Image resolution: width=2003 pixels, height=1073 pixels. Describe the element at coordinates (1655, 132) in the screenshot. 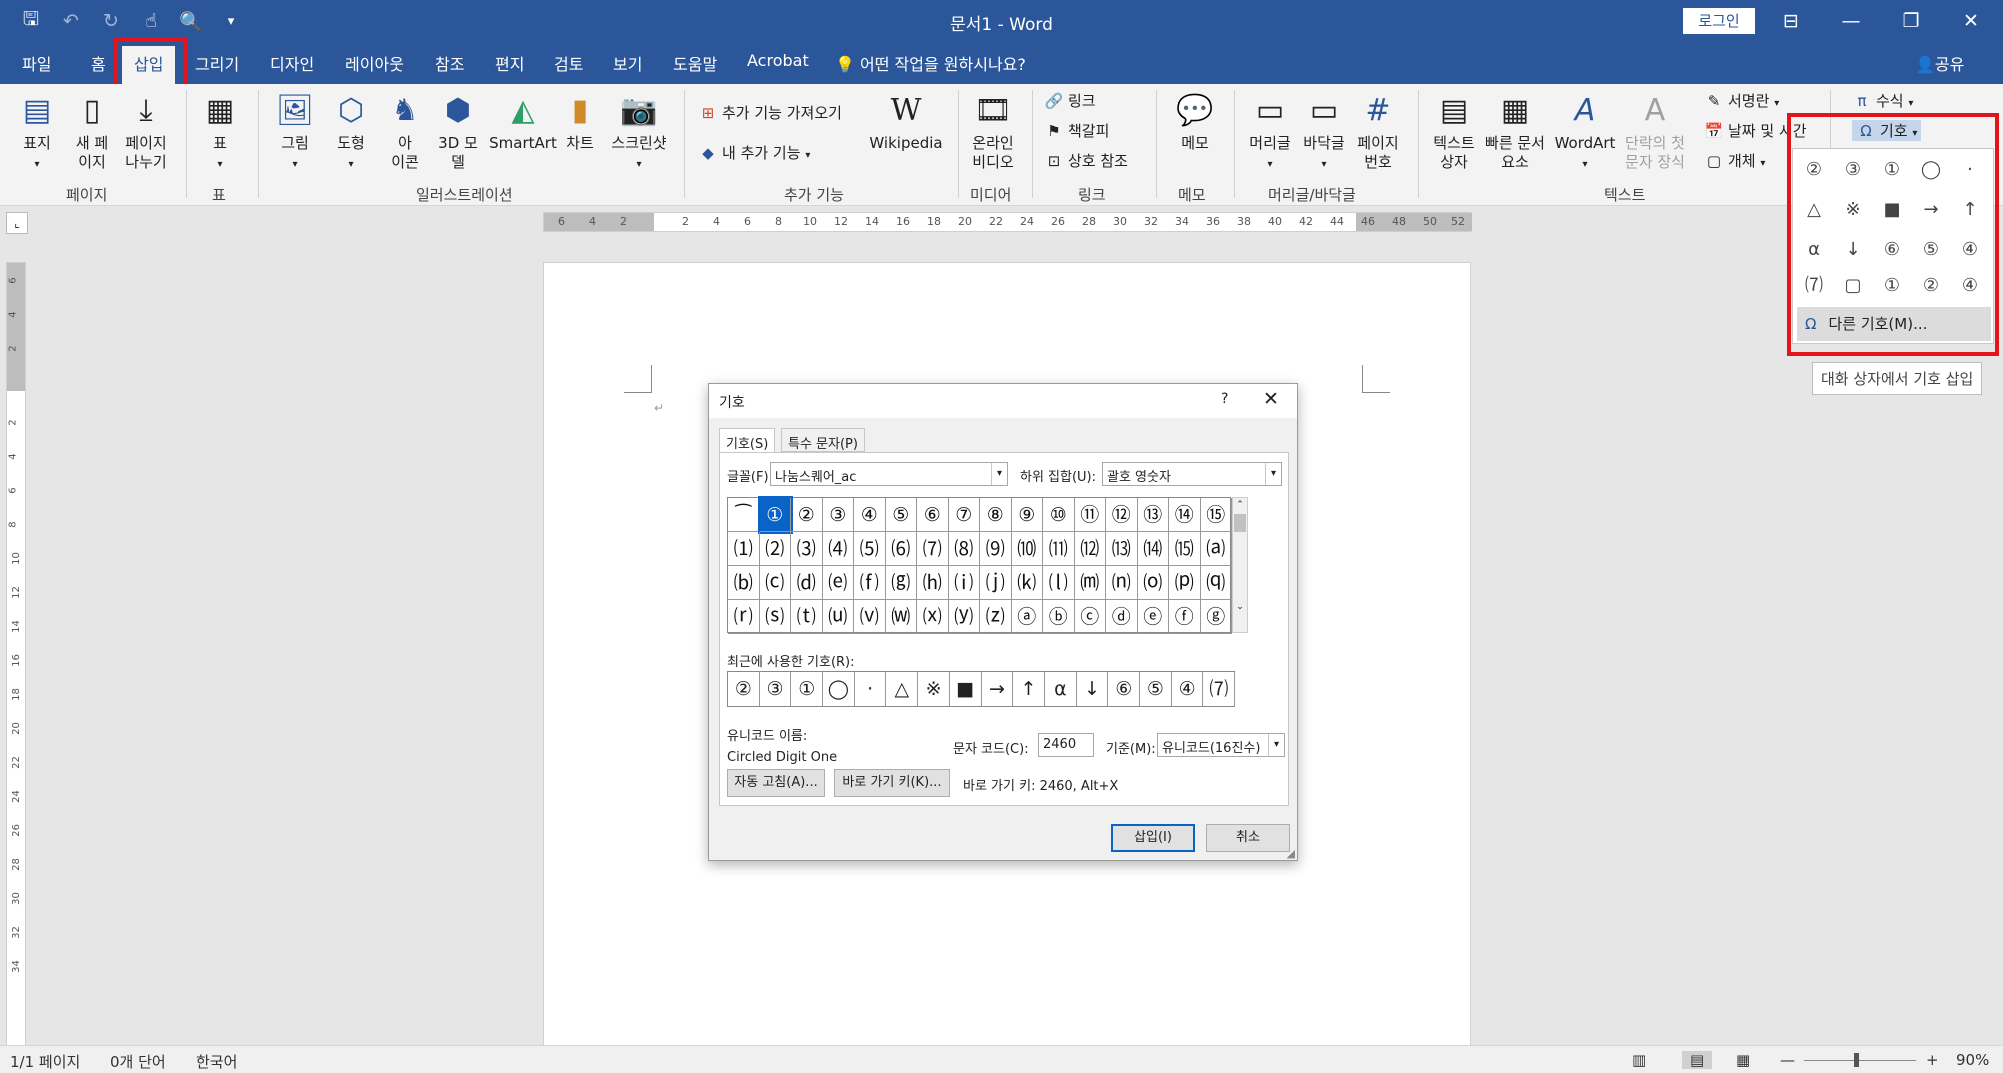

I see `drop-cap-button: A 단락의 첫 문자 장식` at that location.